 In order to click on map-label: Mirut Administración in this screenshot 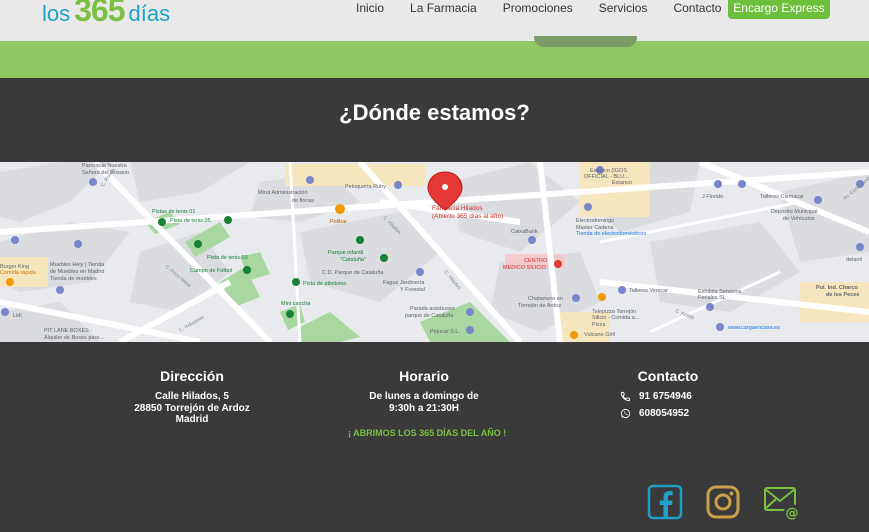, I will do `click(283, 193)`.